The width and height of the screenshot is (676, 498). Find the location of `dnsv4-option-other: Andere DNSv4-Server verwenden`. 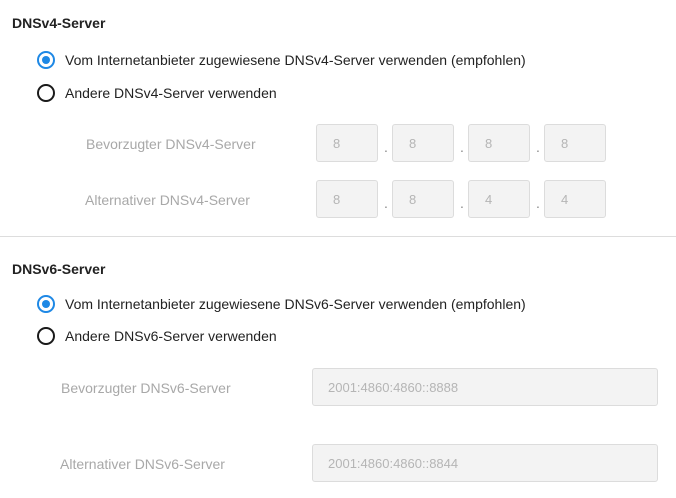

dnsv4-option-other: Andere DNSv4-Server verwenden is located at coordinates (157, 93).